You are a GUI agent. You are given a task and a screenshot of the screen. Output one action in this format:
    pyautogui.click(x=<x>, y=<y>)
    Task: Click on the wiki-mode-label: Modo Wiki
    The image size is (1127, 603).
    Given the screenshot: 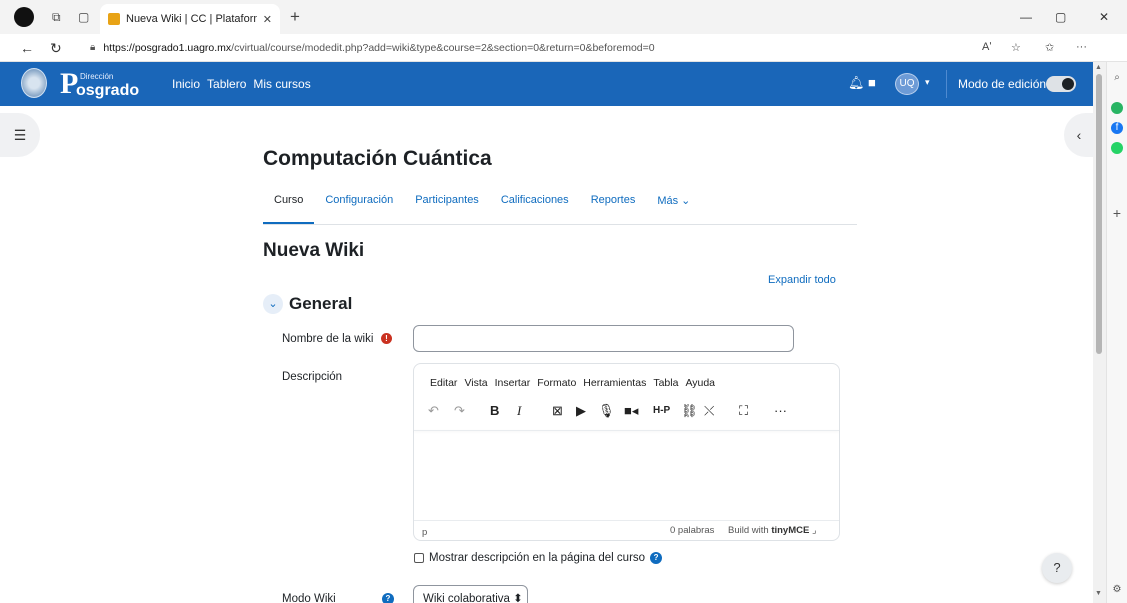 What is the action you would take?
    pyautogui.click(x=309, y=598)
    